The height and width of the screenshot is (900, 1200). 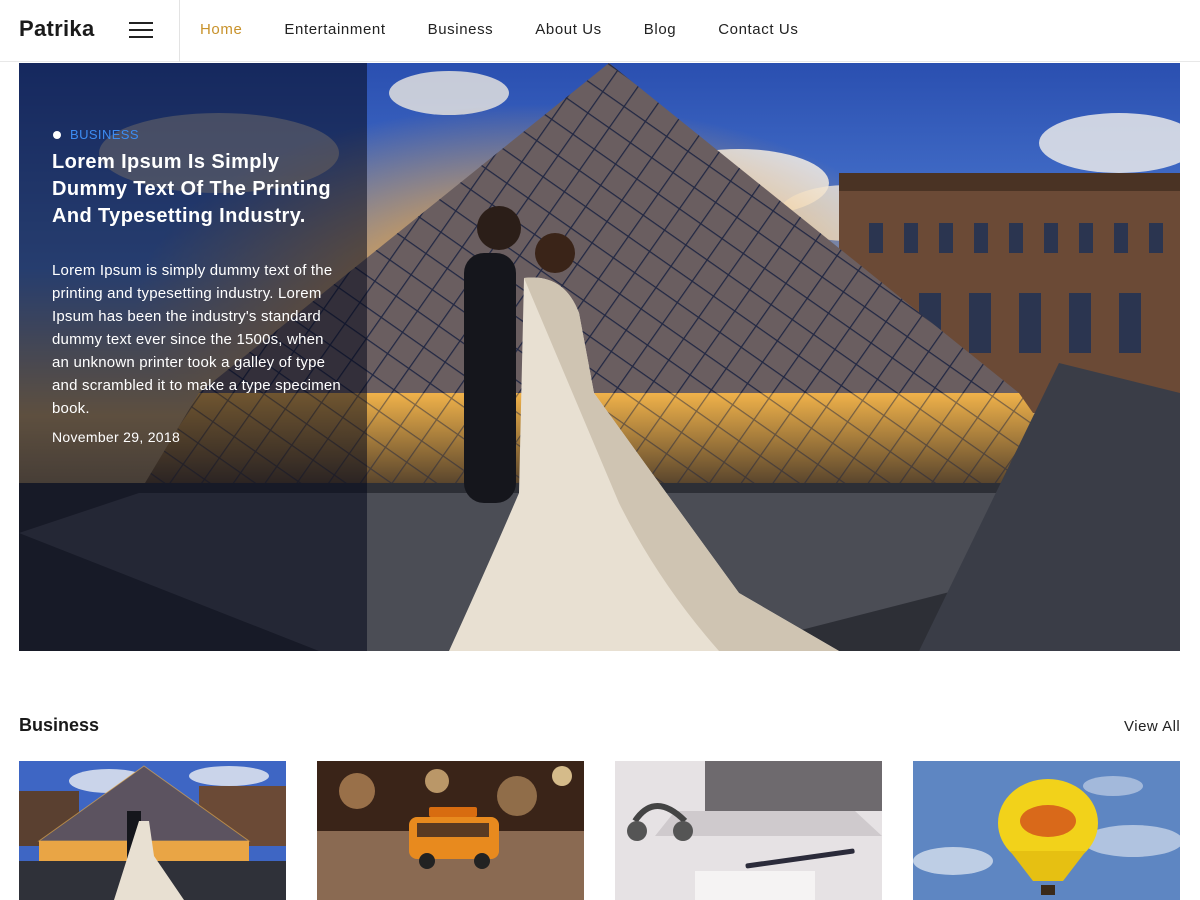 What do you see at coordinates (116, 437) in the screenshot?
I see `hero-date: November 29, 2018` at bounding box center [116, 437].